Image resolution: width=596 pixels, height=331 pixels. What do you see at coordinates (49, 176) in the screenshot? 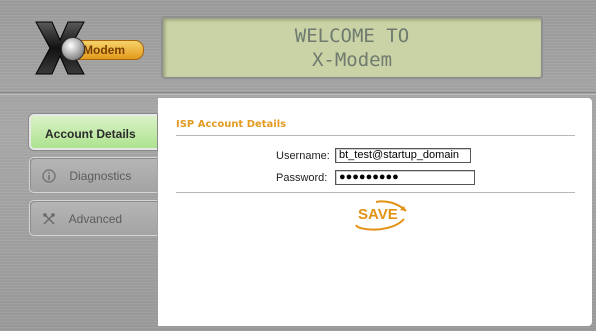
I see `info-icon` at bounding box center [49, 176].